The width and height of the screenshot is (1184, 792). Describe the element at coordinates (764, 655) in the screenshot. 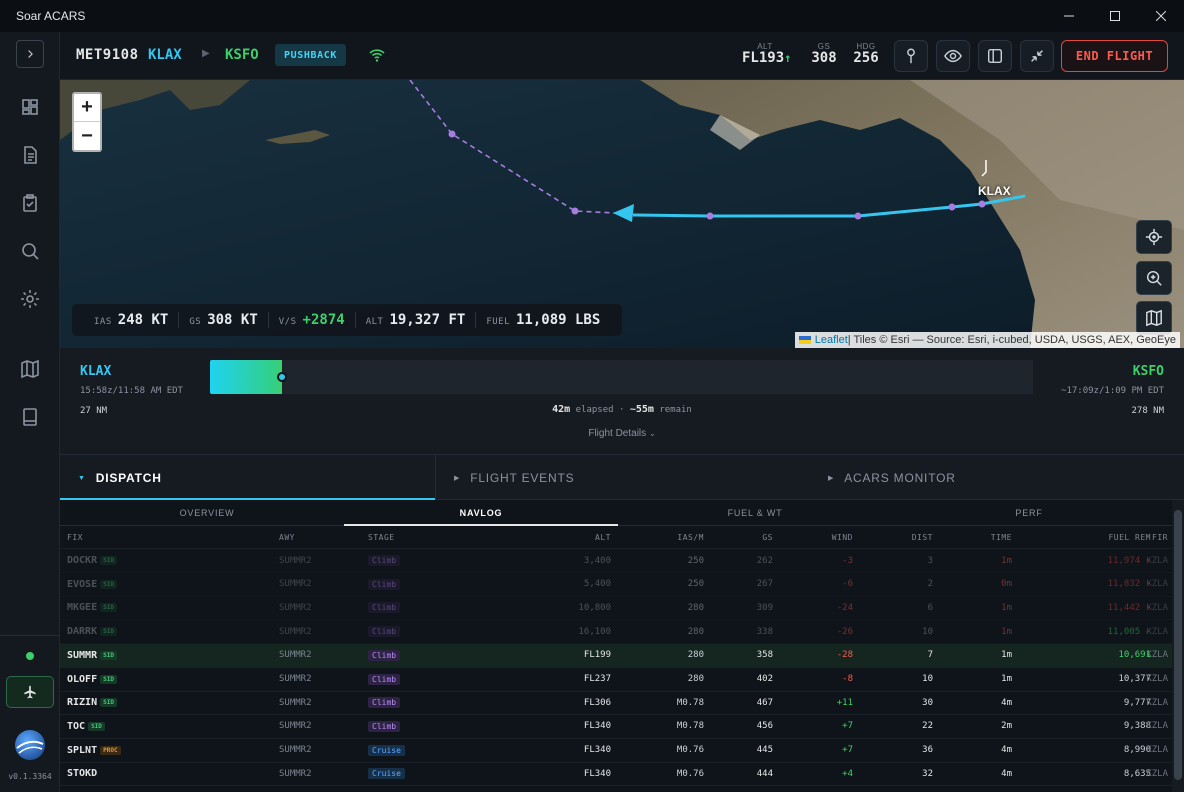

I see `groundspeed: 358` at that location.